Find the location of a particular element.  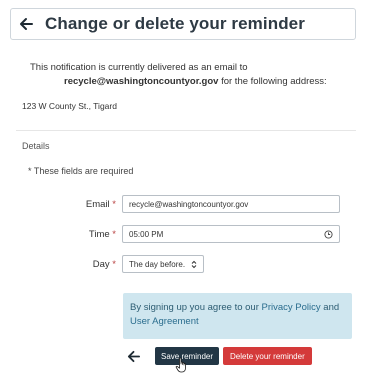

header-back-button is located at coordinates (26, 24).